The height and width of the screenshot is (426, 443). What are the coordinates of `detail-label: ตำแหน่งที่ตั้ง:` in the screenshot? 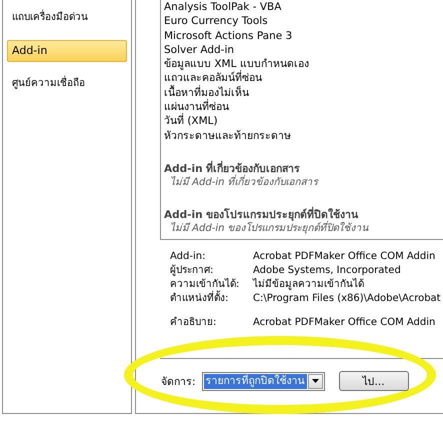 It's located at (211, 299).